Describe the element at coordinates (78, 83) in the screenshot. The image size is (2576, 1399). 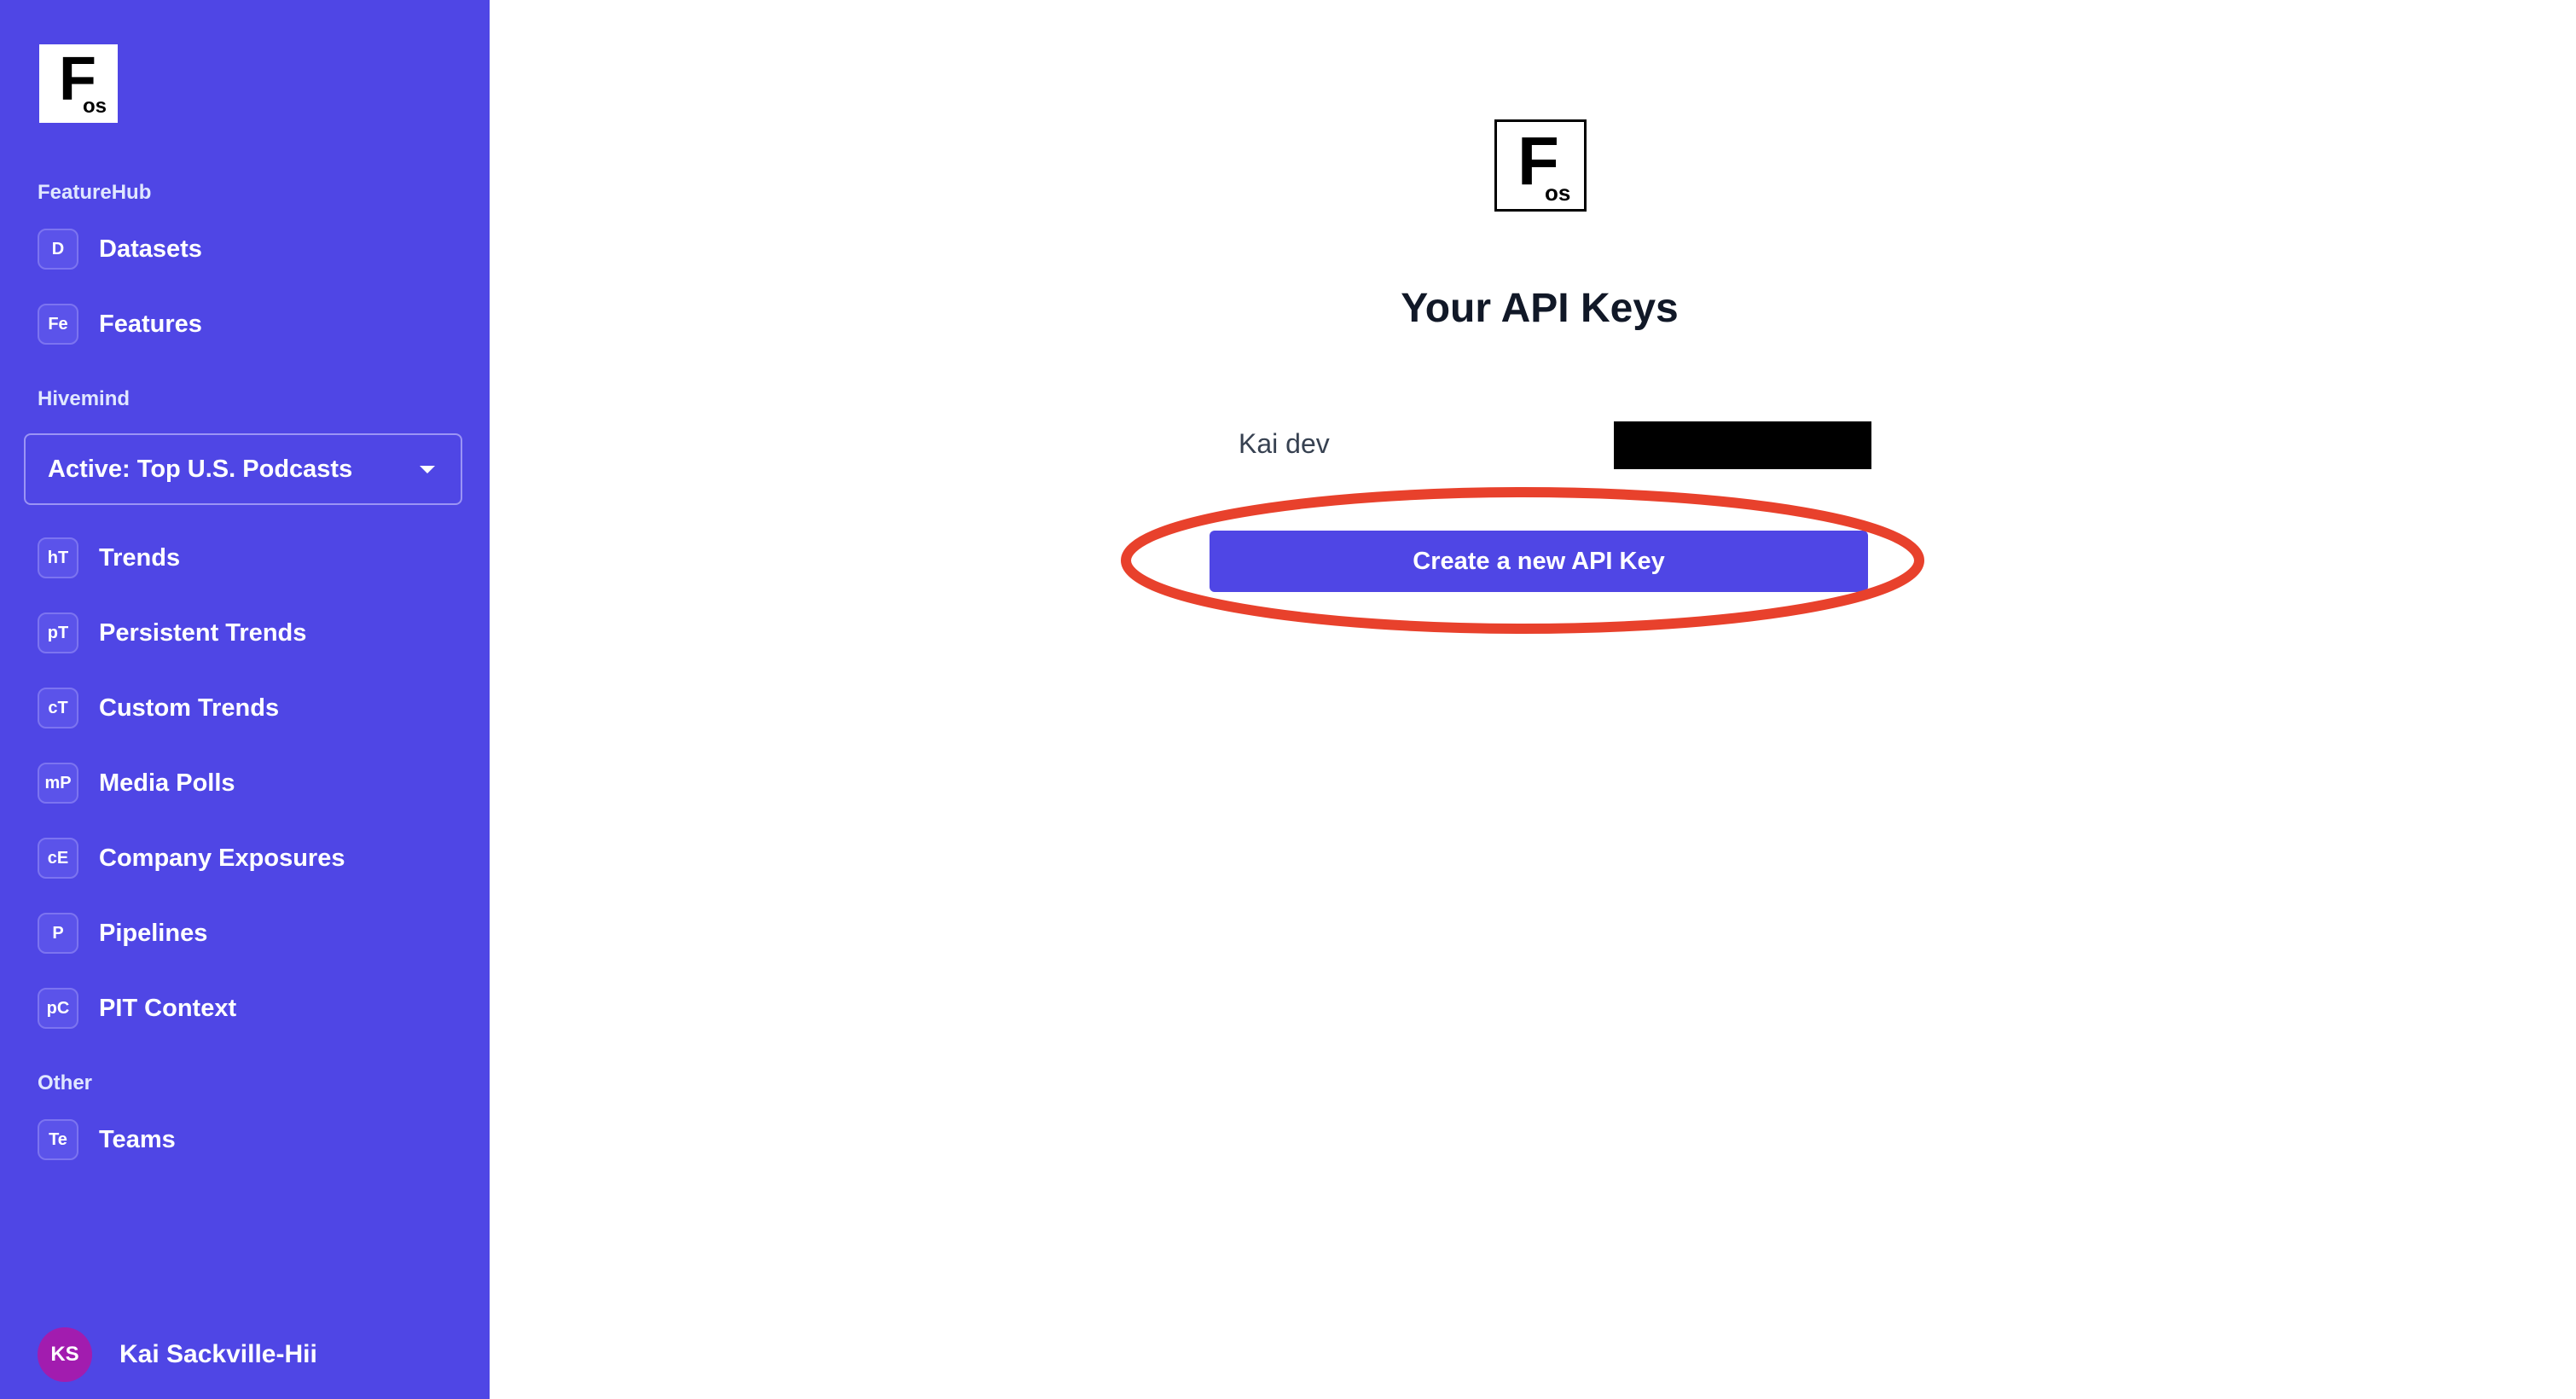
I see `app-logo: F os` at that location.